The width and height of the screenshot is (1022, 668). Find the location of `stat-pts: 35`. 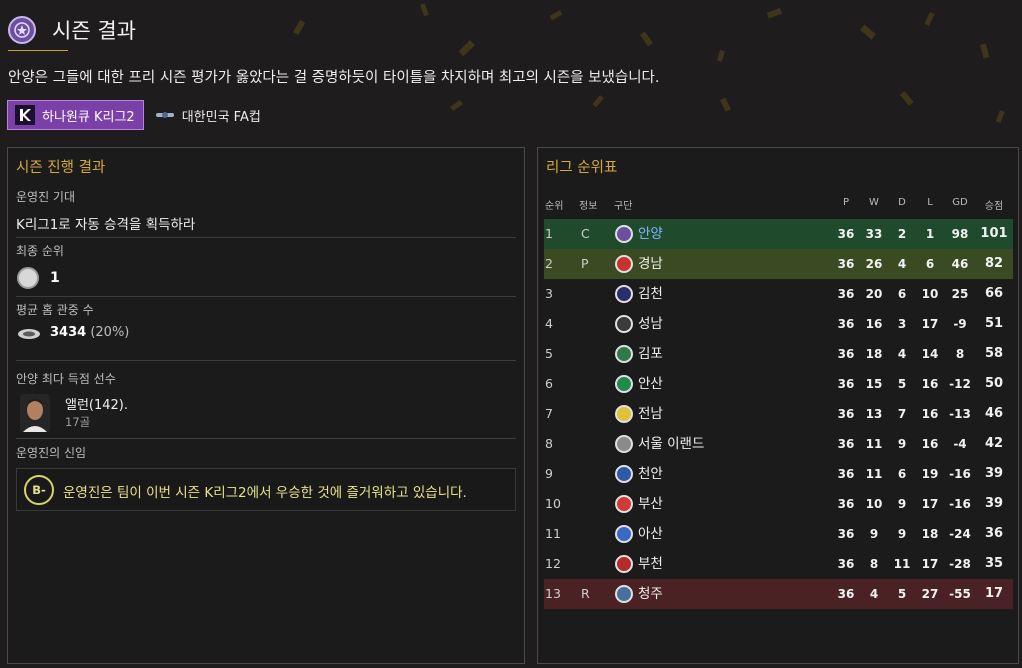

stat-pts: 35 is located at coordinates (994, 563).